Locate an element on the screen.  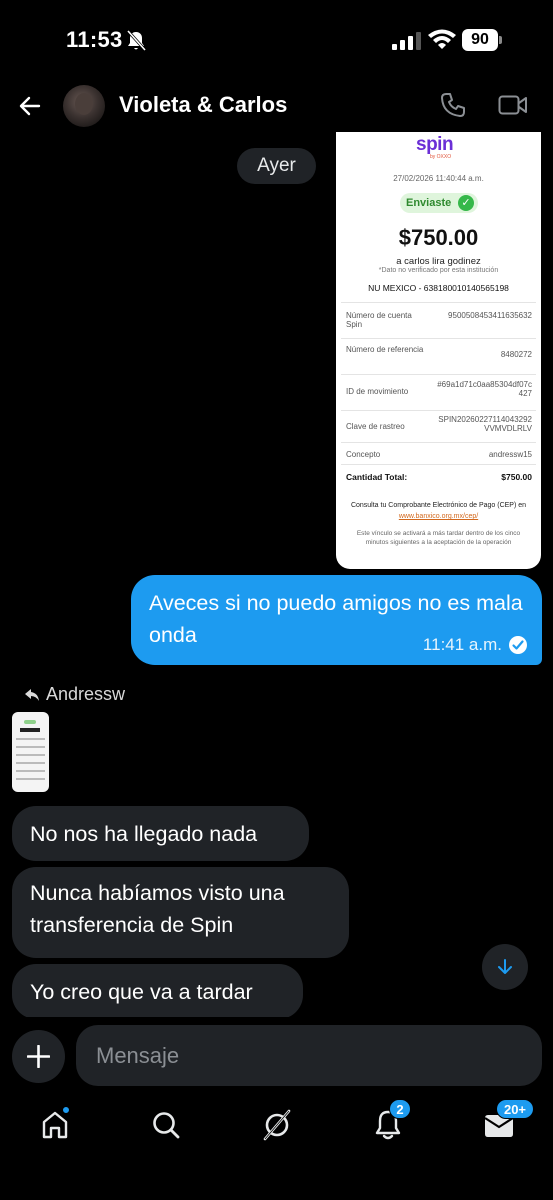
receipt-row-key: Concepto is located at coordinates (363, 454).